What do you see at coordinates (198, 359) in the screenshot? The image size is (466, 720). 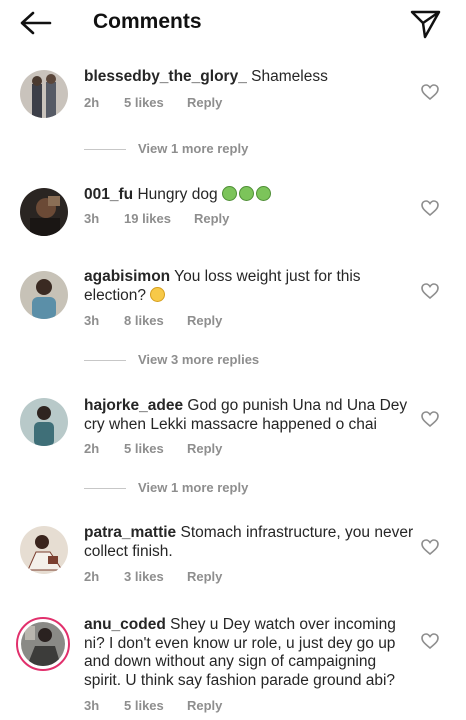 I see `view-more-label: View 3 more replies` at bounding box center [198, 359].